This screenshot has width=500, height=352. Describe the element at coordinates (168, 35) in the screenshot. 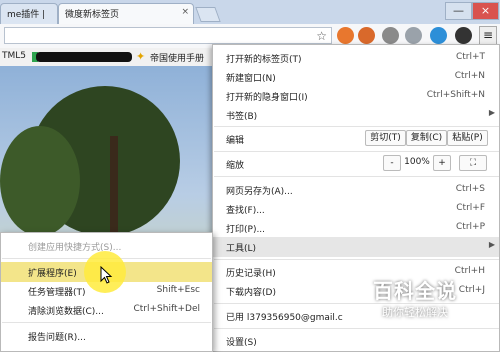

I see `address-bar: ☆` at that location.